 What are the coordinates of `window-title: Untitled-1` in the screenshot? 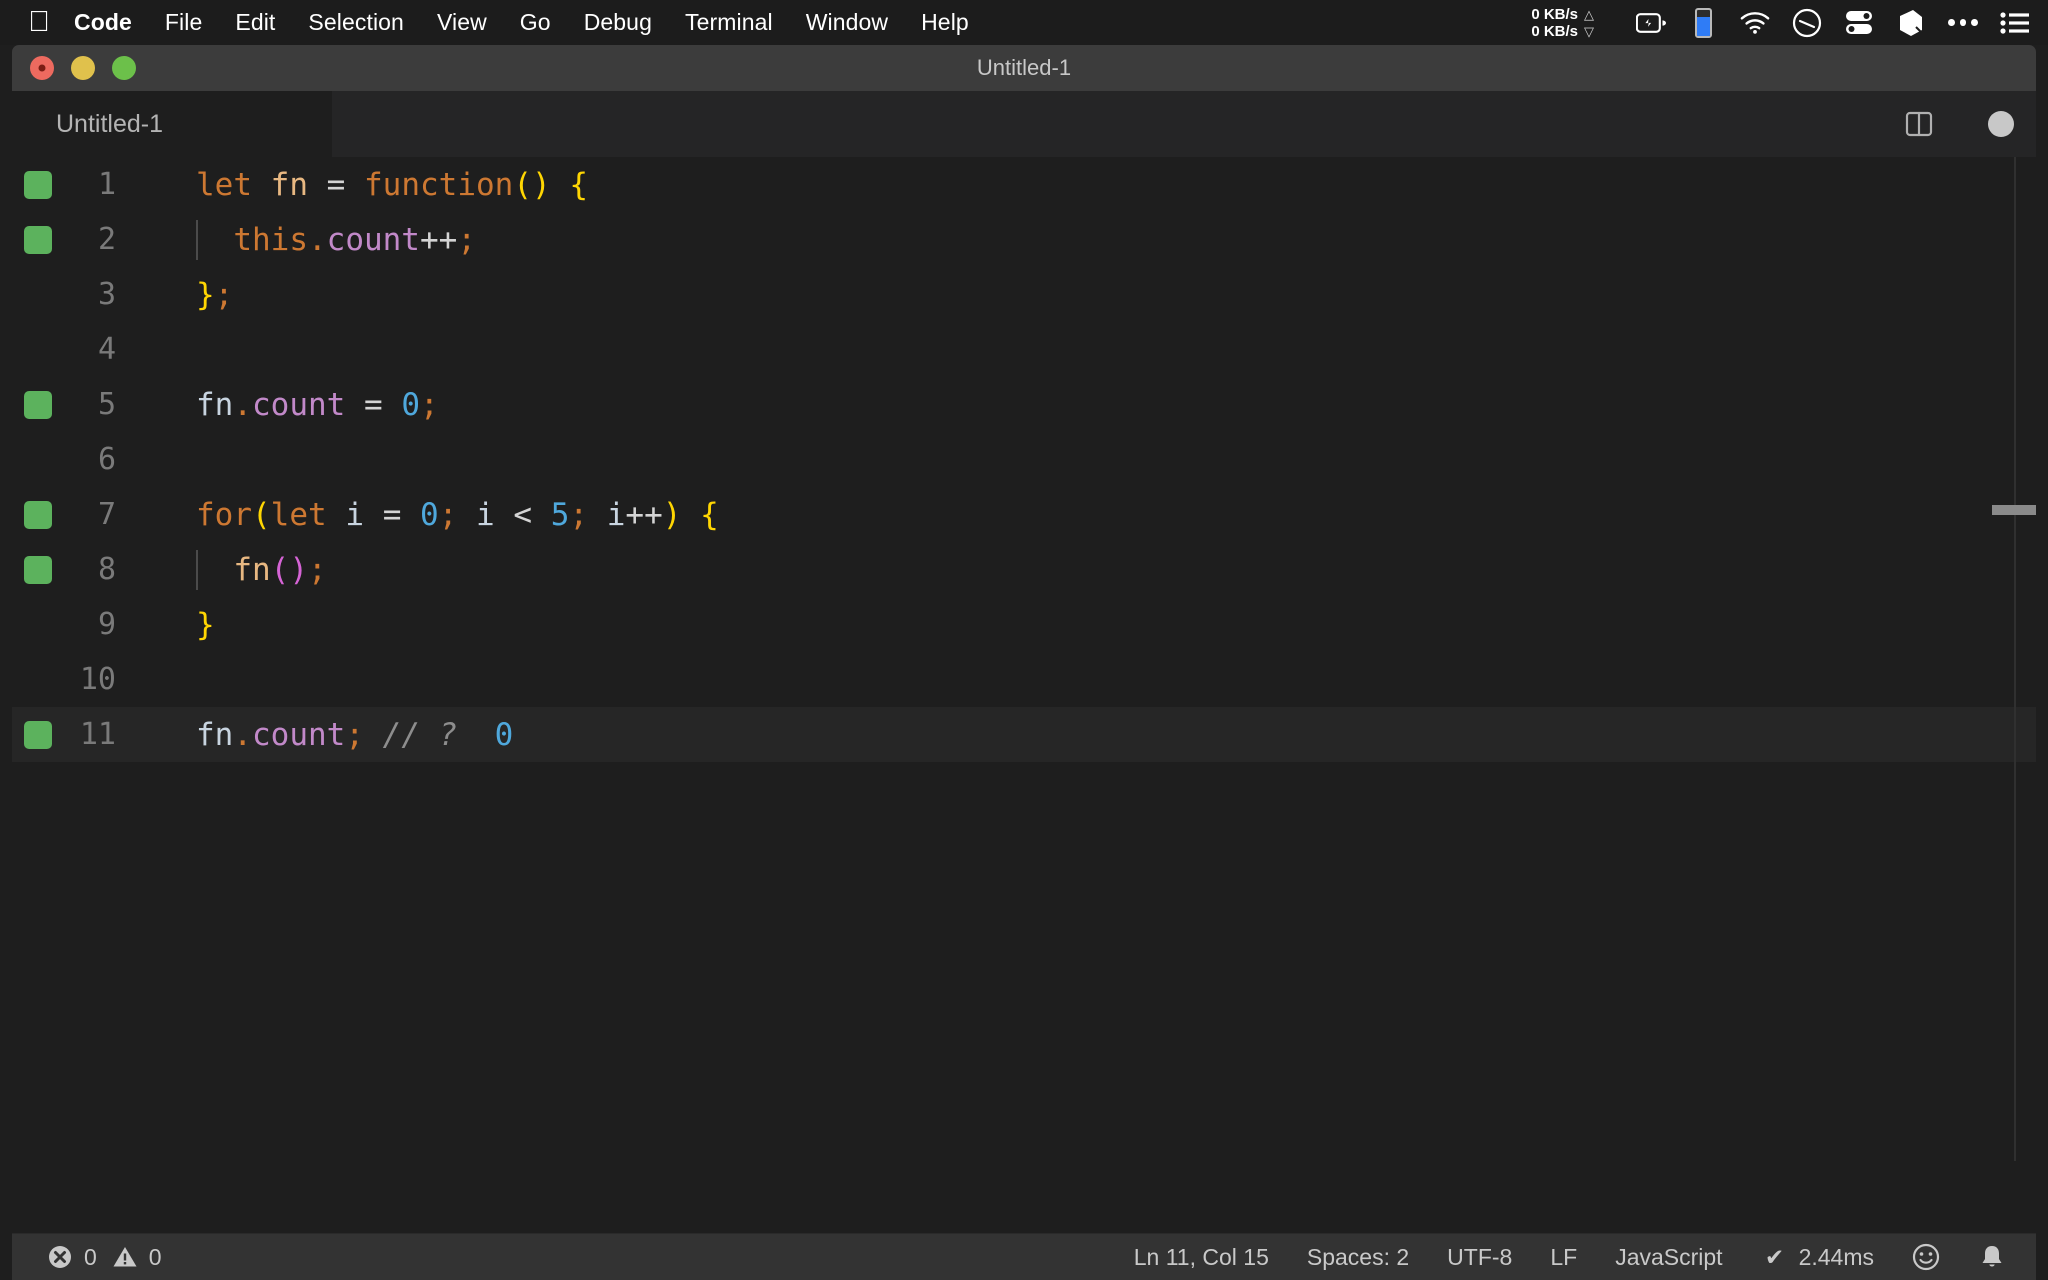 It's located at (1024, 67).